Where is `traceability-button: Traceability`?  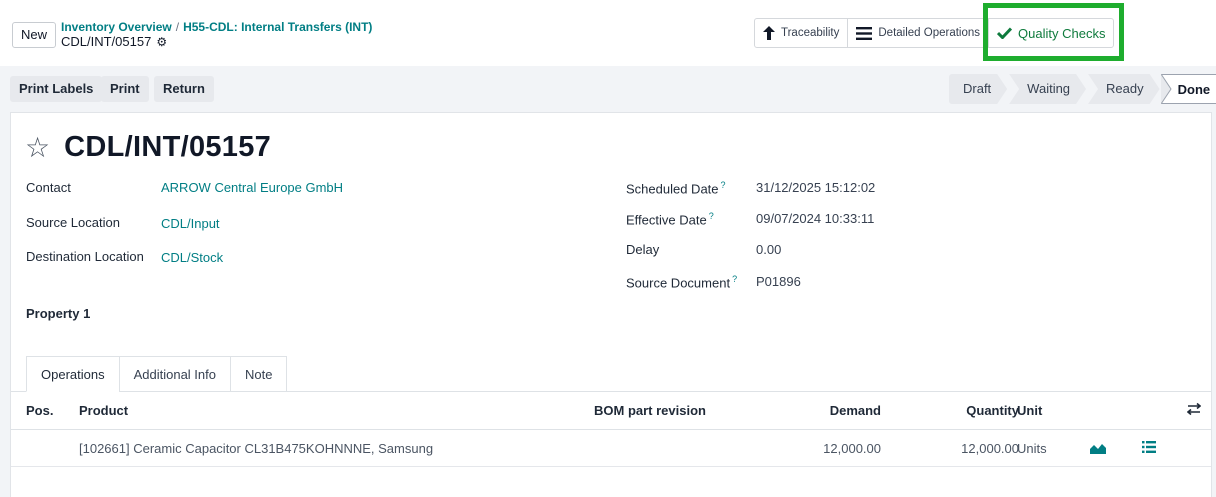
traceability-button: Traceability is located at coordinates (801, 33).